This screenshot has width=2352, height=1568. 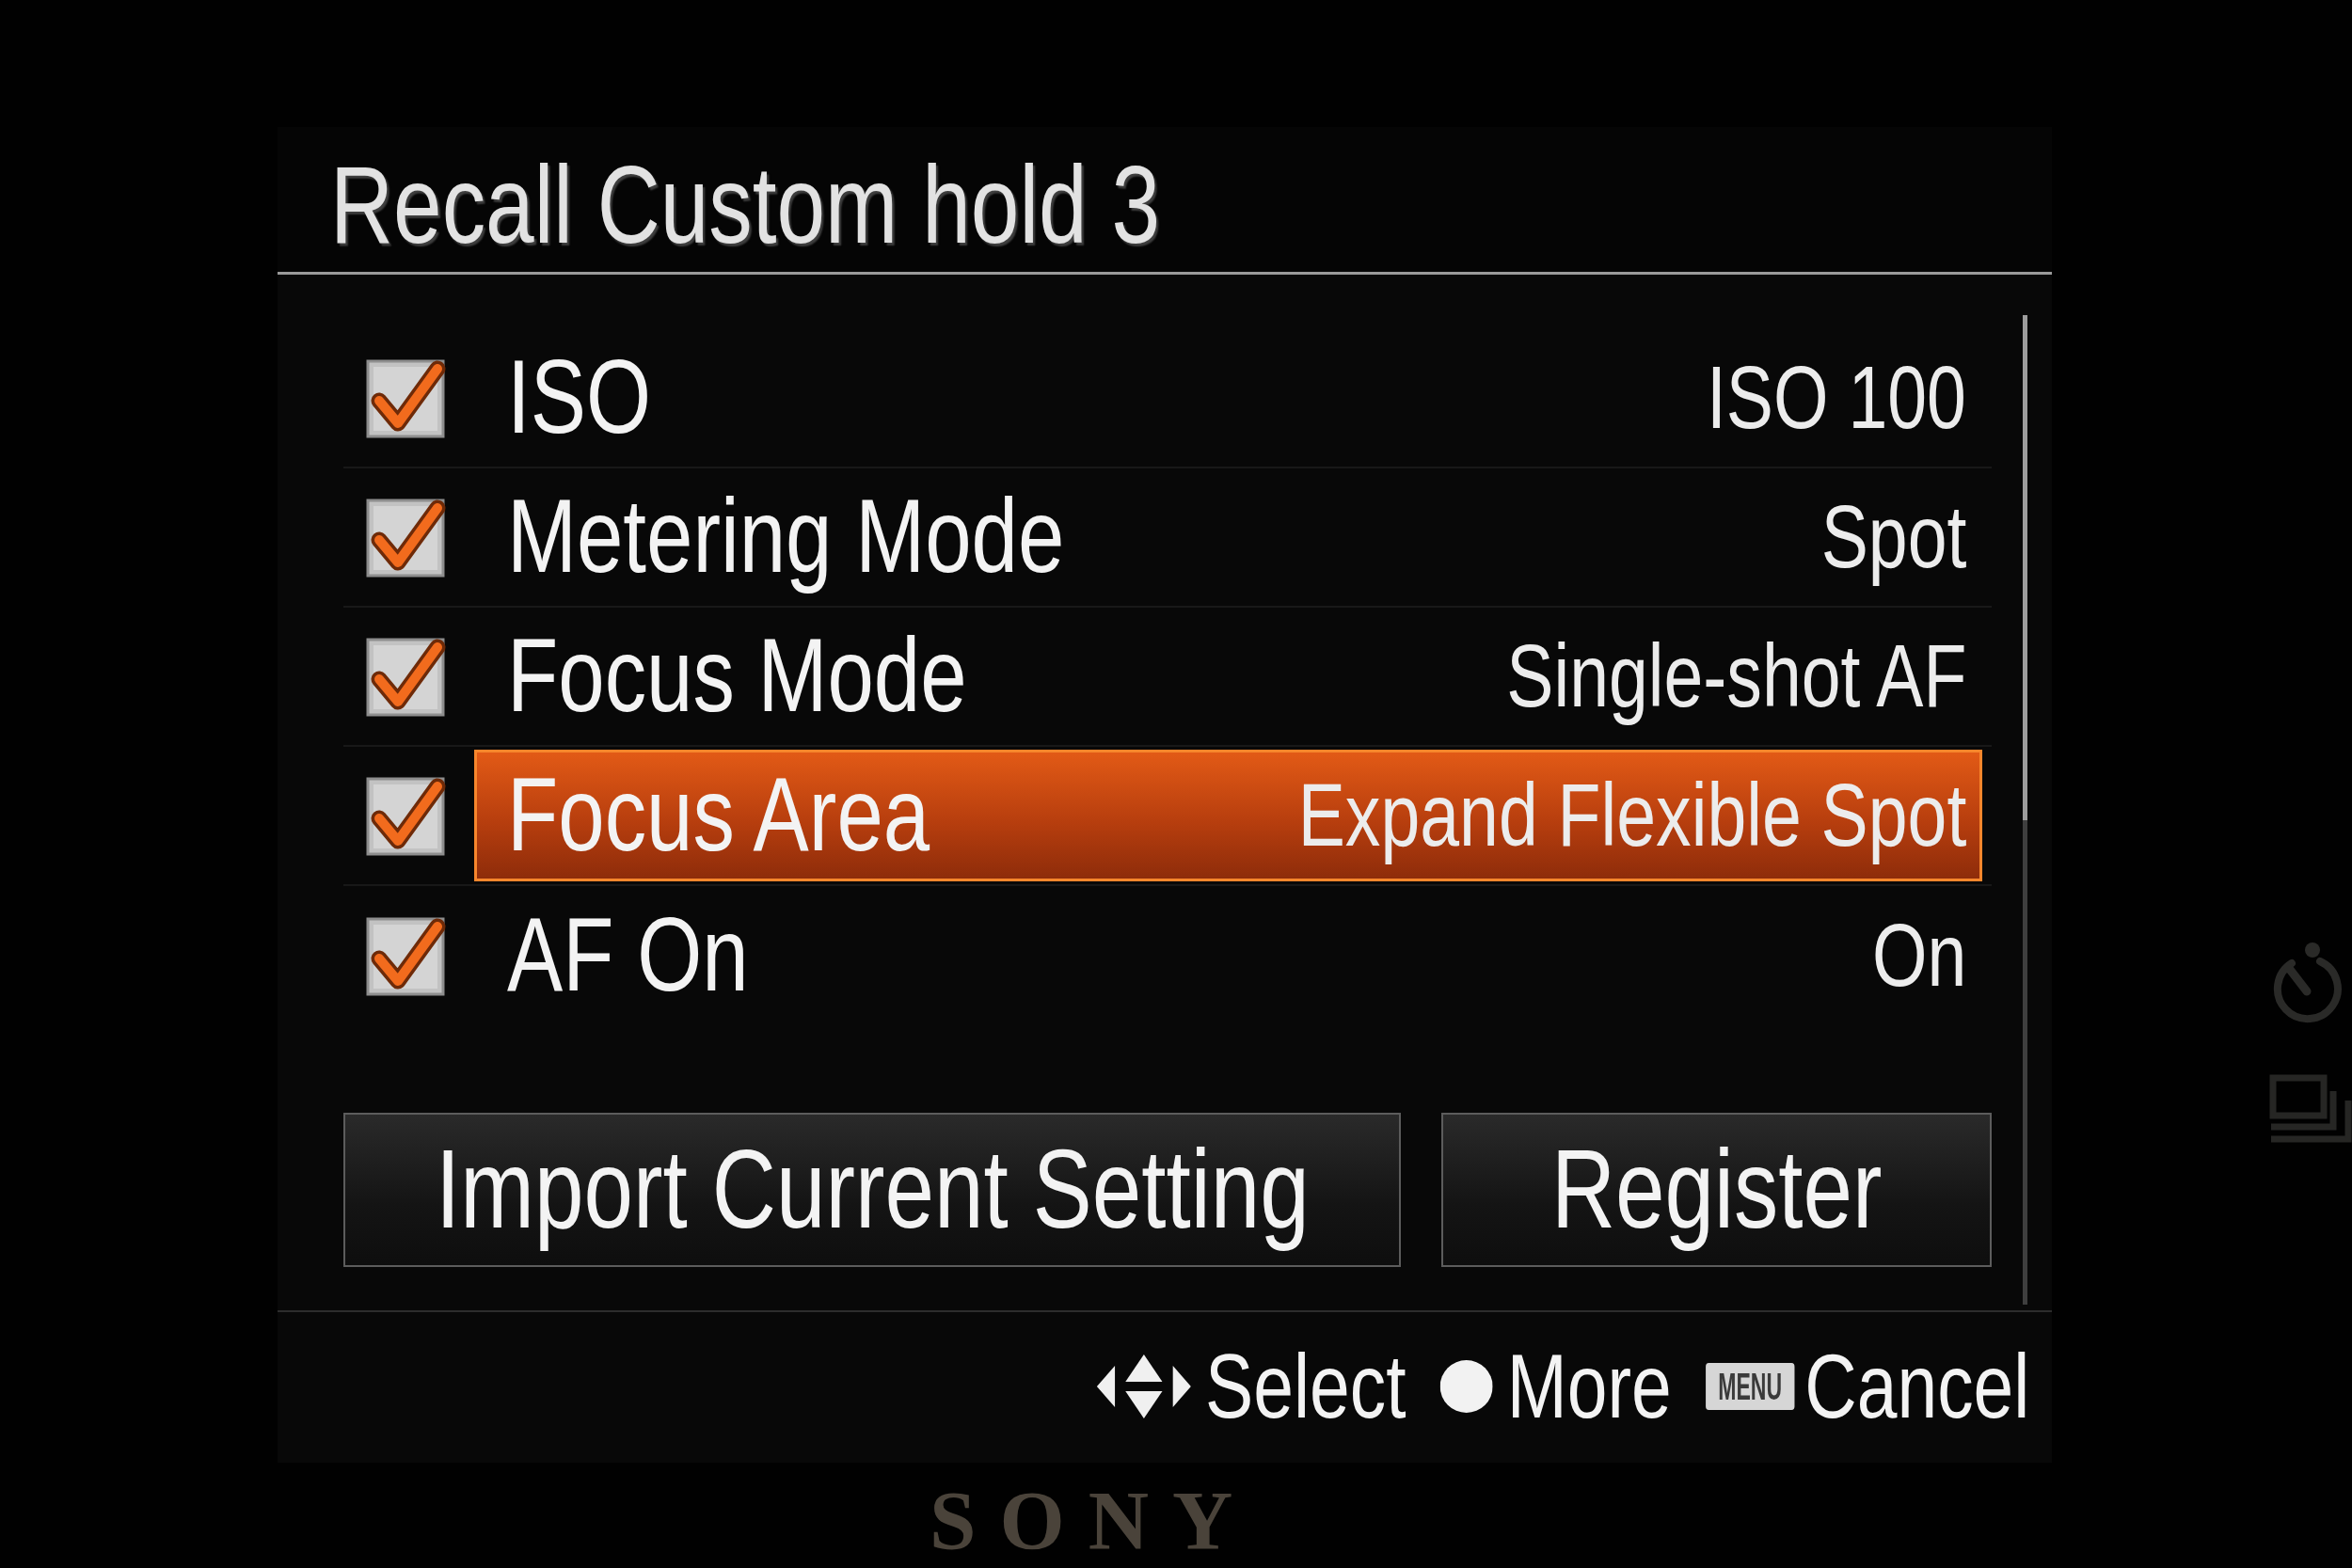 I want to click on menu-key: MENU, so click(x=1749, y=1386).